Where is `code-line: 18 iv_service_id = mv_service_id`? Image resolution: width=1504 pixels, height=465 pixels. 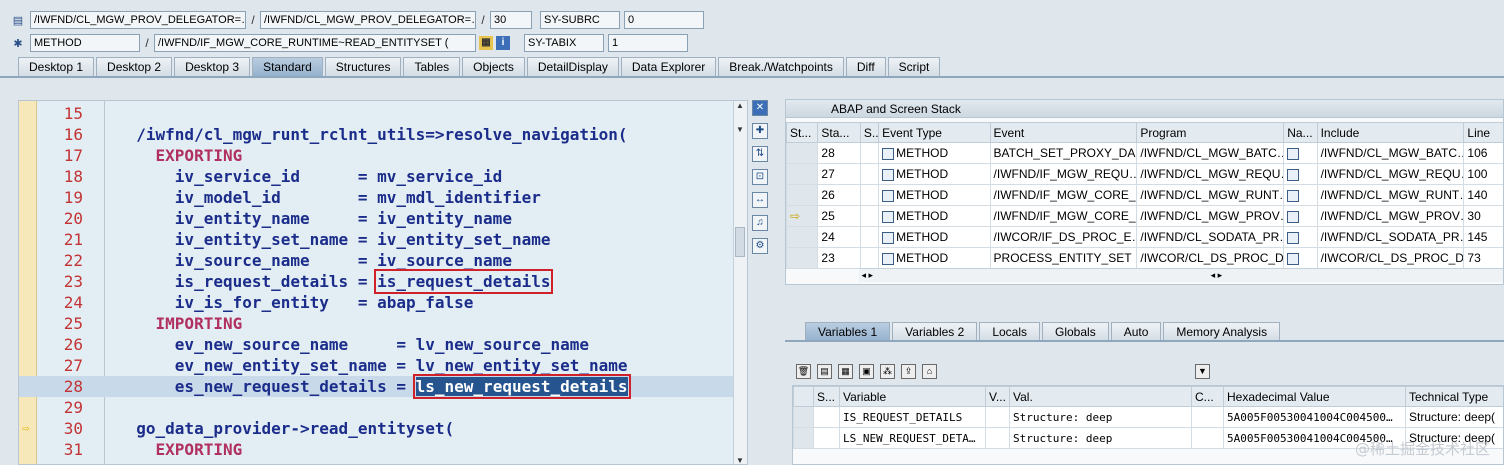 code-line: 18 iv_service_id = mv_service_id is located at coordinates (383, 176).